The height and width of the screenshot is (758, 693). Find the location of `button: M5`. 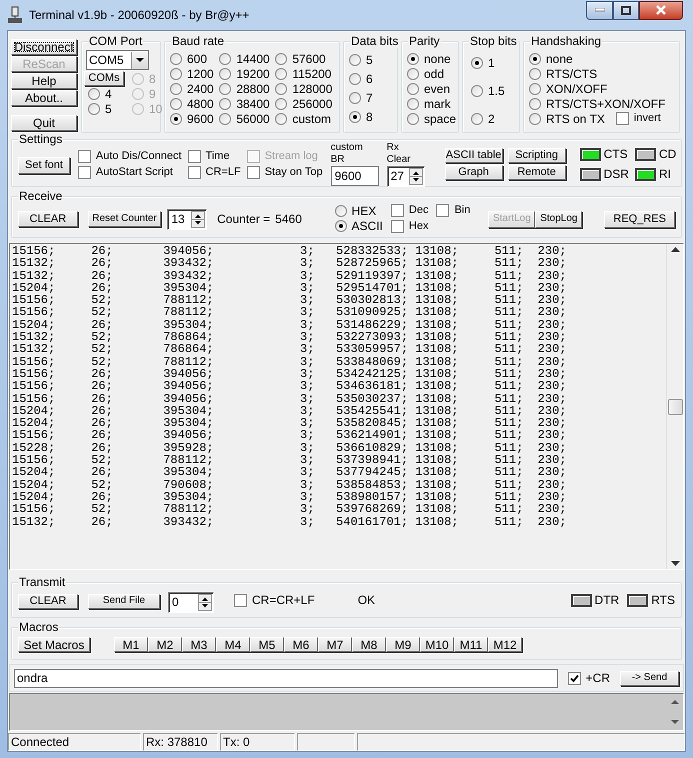

button: M5 is located at coordinates (267, 644).